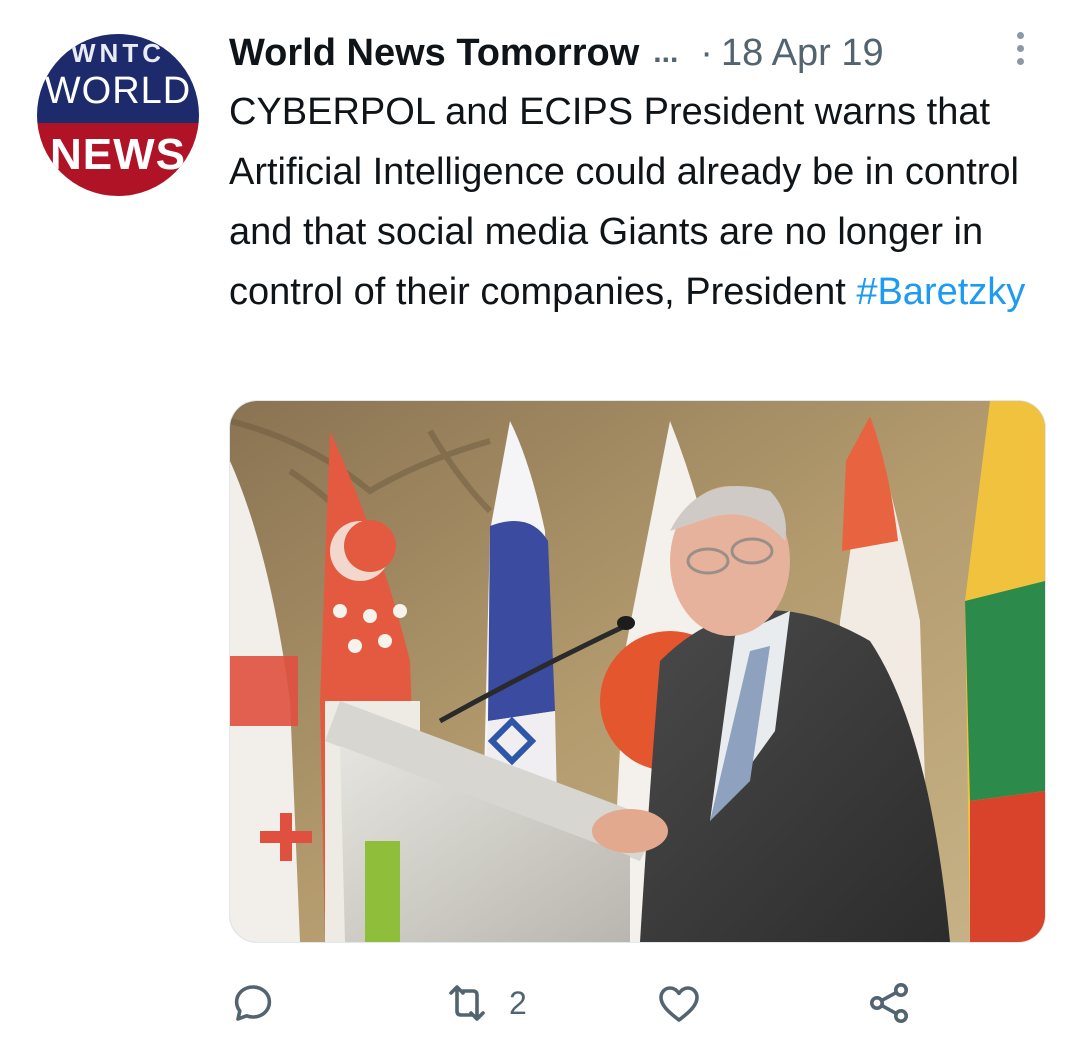 The width and height of the screenshot is (1080, 1062). I want to click on avatar-logo-bottom: NEWS, so click(118, 154).